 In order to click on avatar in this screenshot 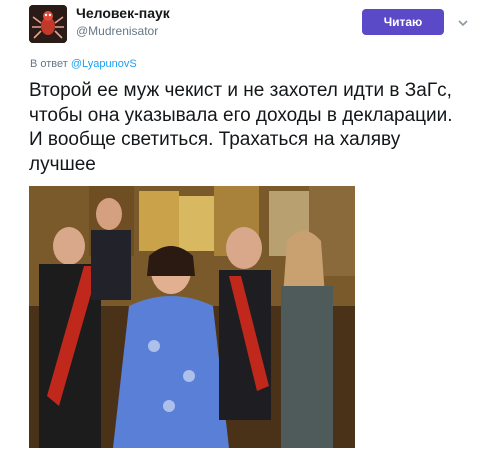, I will do `click(48, 24)`.